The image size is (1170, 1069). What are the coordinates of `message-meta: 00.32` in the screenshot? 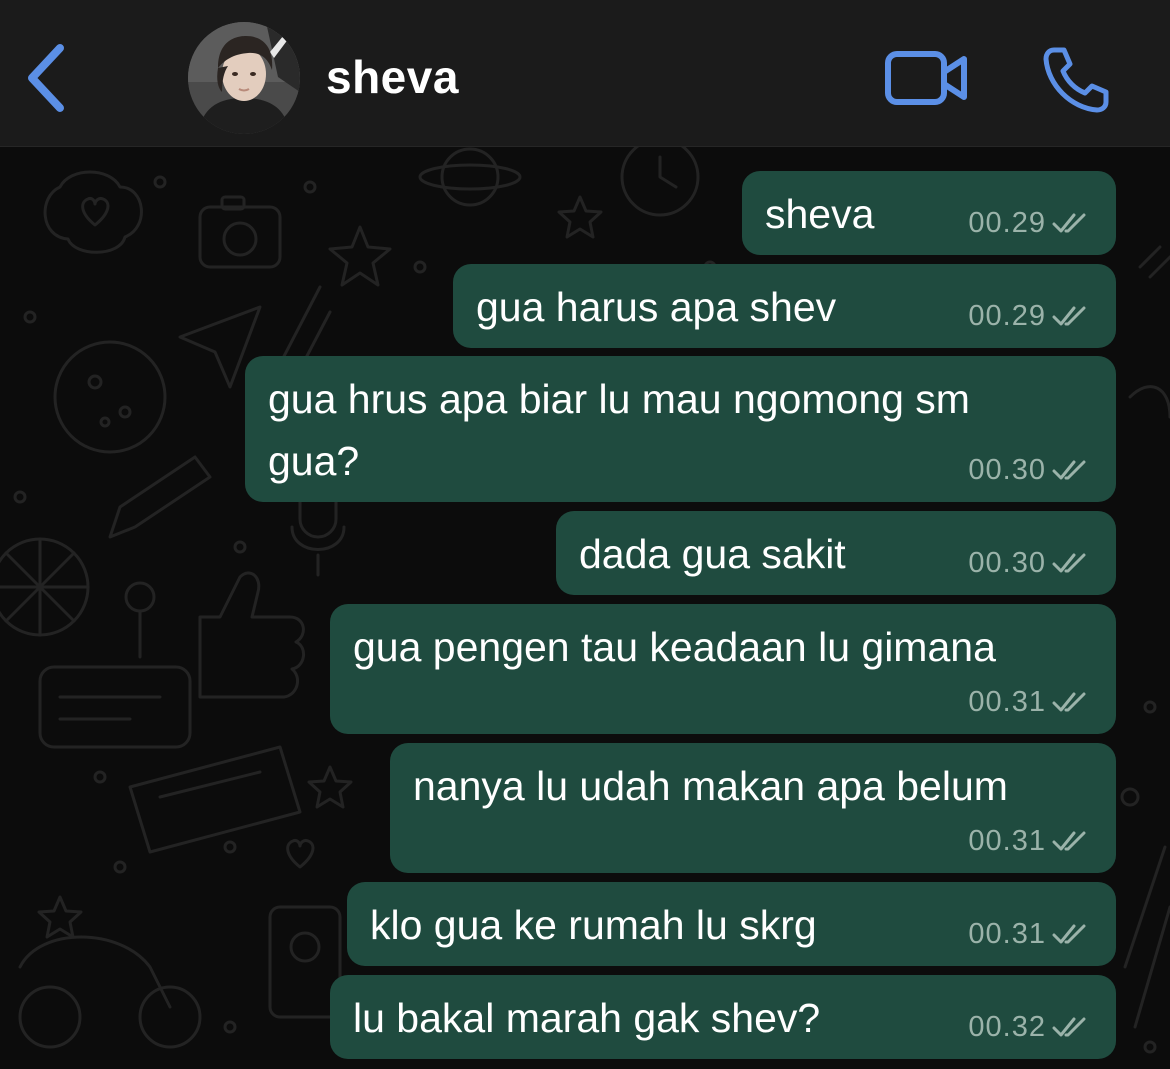 It's located at (1028, 1027).